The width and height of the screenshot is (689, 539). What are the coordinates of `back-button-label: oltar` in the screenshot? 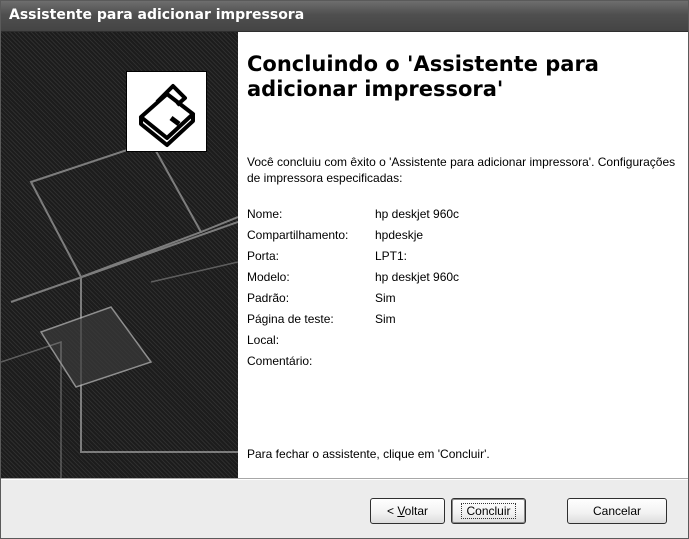 It's located at (416, 511).